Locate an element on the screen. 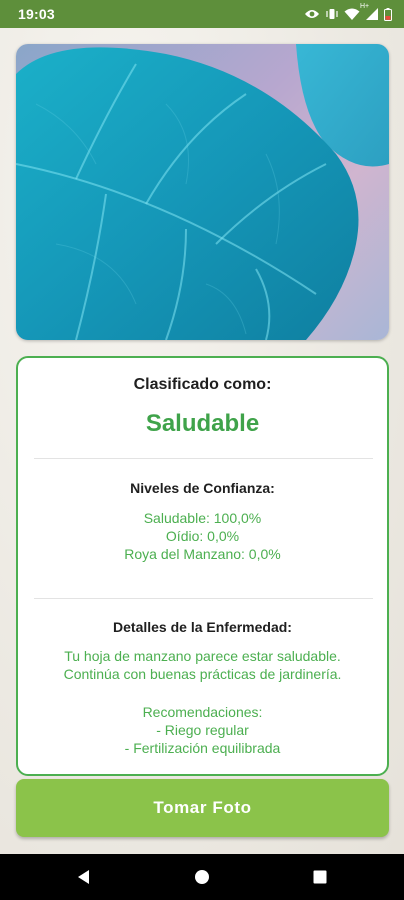  signal-icon: H+ is located at coordinates (369, 11).